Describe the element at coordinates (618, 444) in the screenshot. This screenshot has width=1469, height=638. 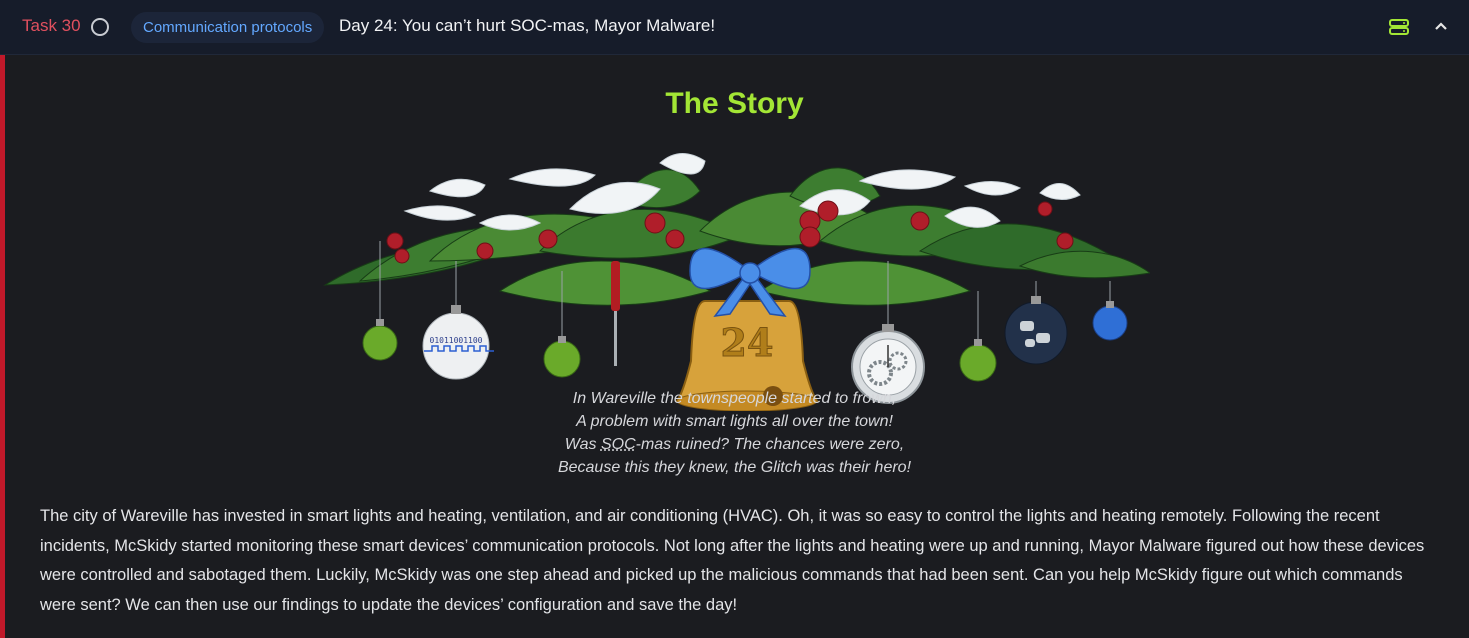
I see `soc-abbreviation: SOC` at that location.